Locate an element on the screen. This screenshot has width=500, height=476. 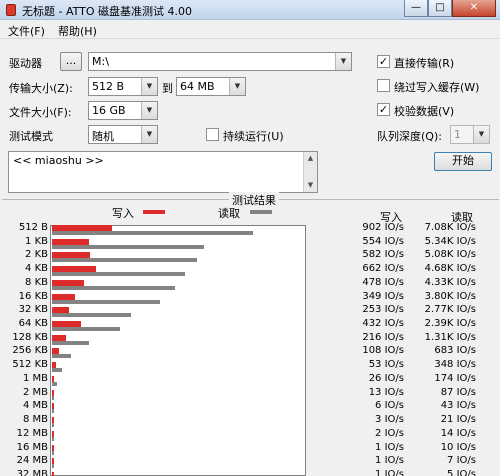
direct-io-label: 直接传输(R) is located at coordinates (424, 63).